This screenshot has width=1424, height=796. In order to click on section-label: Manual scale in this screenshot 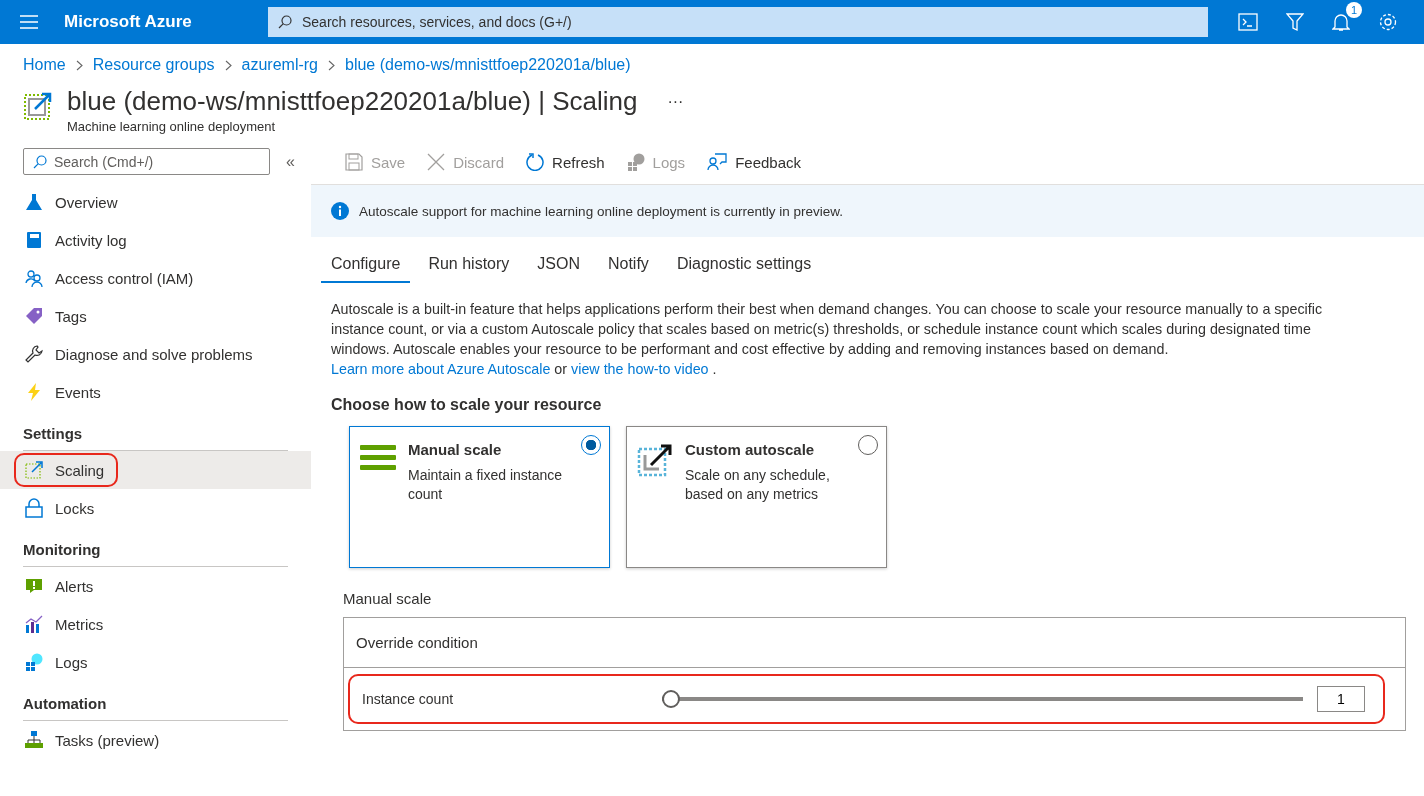, I will do `click(388, 598)`.